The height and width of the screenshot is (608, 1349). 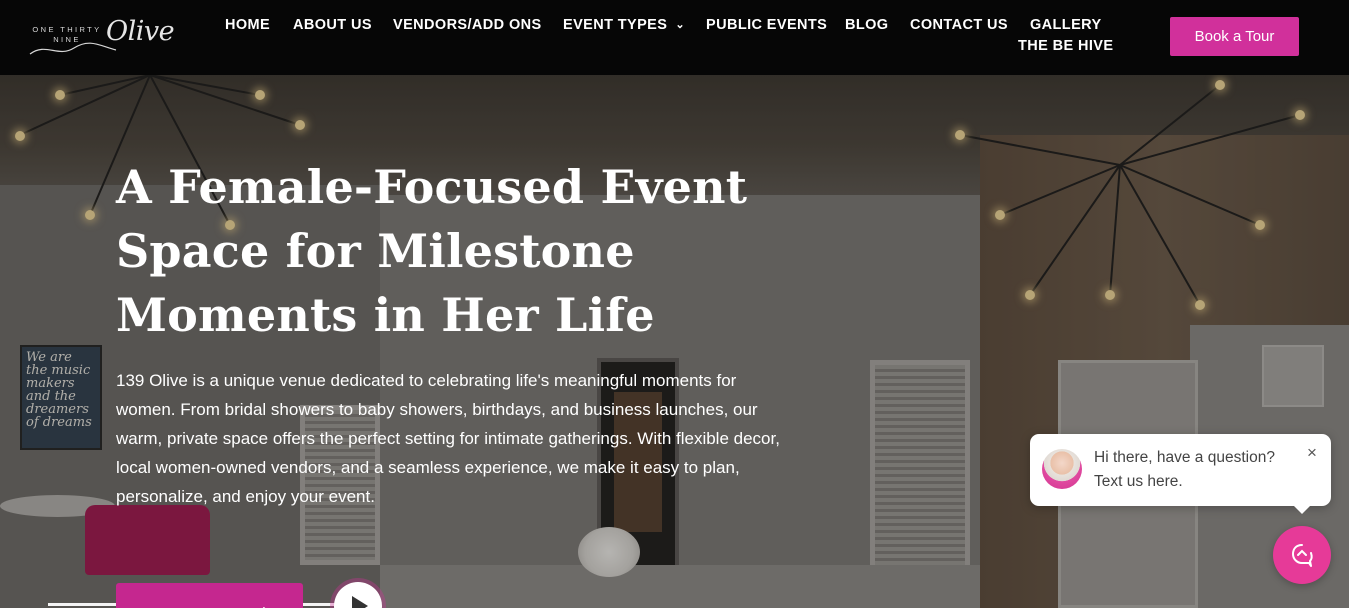 What do you see at coordinates (332, 25) in the screenshot?
I see `nav-about-us: ABOUT US` at bounding box center [332, 25].